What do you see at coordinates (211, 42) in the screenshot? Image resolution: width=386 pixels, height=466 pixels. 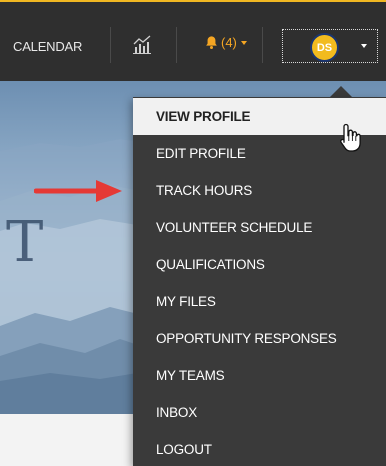 I see `bell-icon` at bounding box center [211, 42].